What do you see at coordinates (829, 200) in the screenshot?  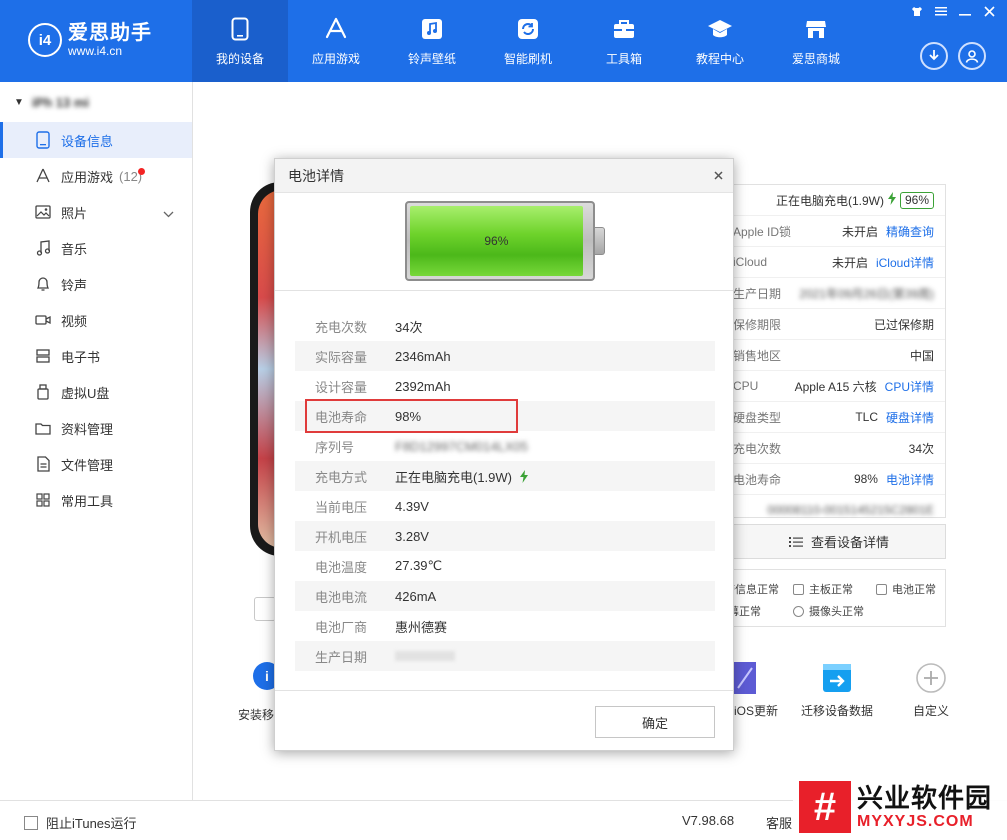 I see `charging-text: 正在电脑充电(1.9W)` at bounding box center [829, 200].